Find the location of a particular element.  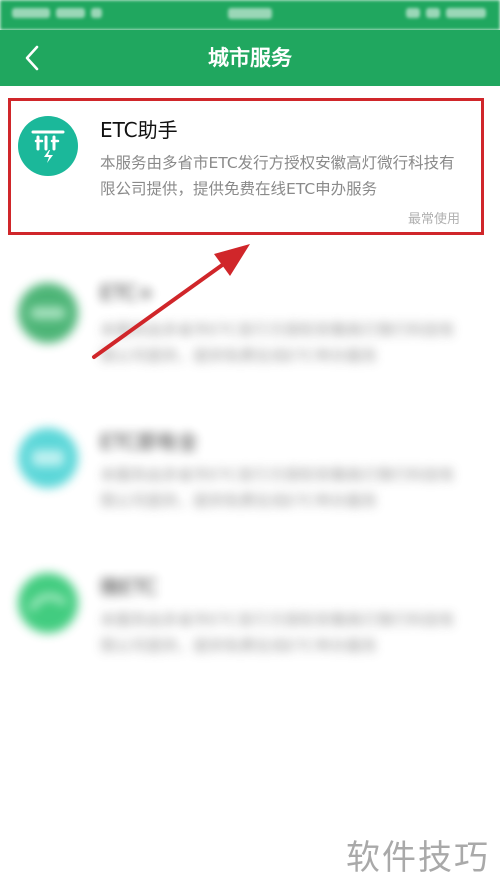

nav-bar: 城市服务 is located at coordinates (250, 58).